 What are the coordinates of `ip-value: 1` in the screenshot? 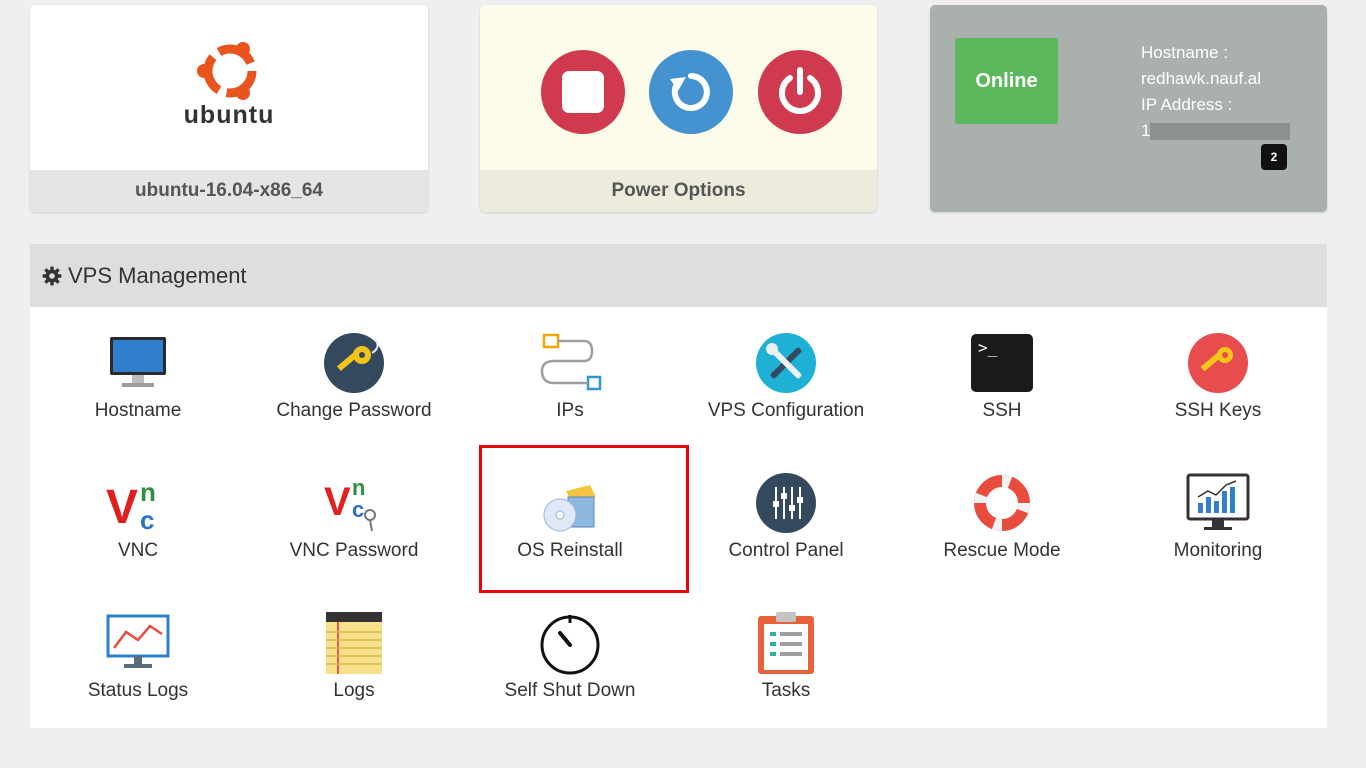 It's located at (1216, 131).